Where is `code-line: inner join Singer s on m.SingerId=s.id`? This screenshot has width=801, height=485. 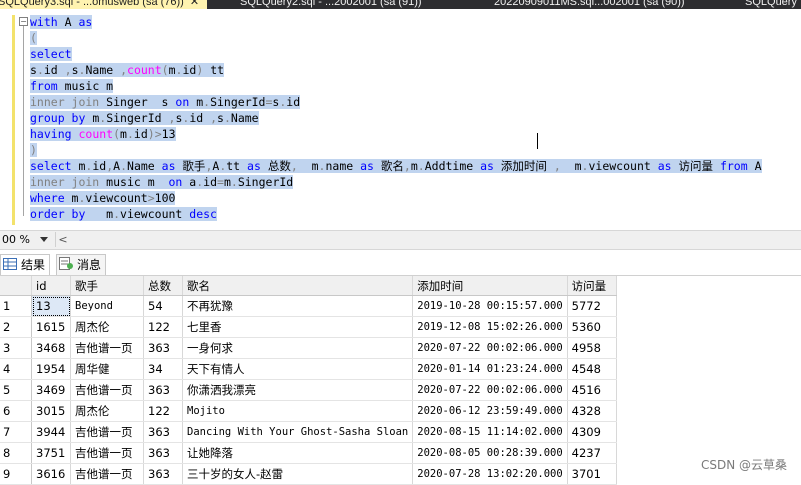
code-line: inner join Singer s on m.SingerId=s.id is located at coordinates (396, 102).